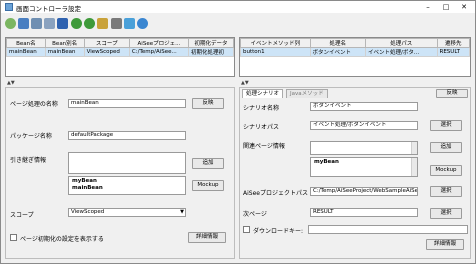 Image resolution: width=476 pixels, height=264 pixels. I want to click on tab-java-method: Javaメソッド, so click(307, 93).